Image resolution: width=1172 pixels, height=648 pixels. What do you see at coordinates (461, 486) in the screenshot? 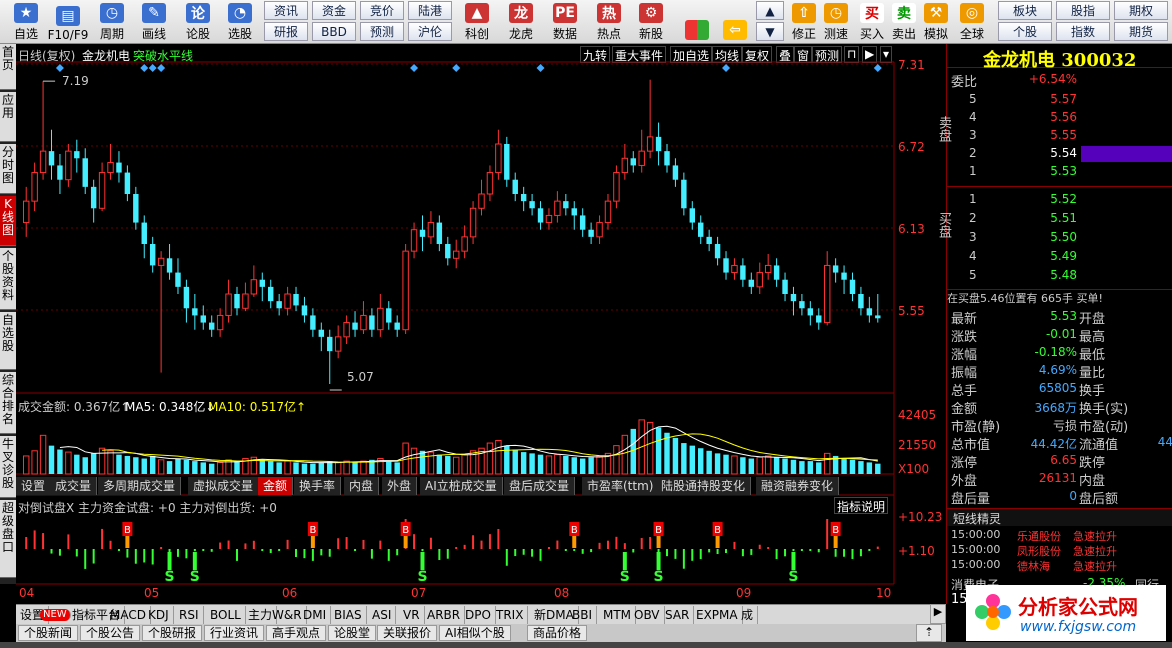
I see `volume-subtab: AI立桩成交量` at bounding box center [461, 486].